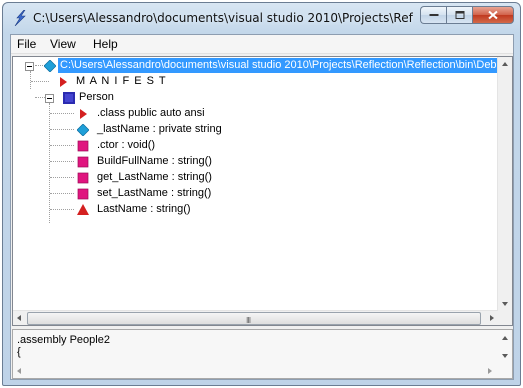  I want to click on desc-scroll-up-icon, so click(505, 338).